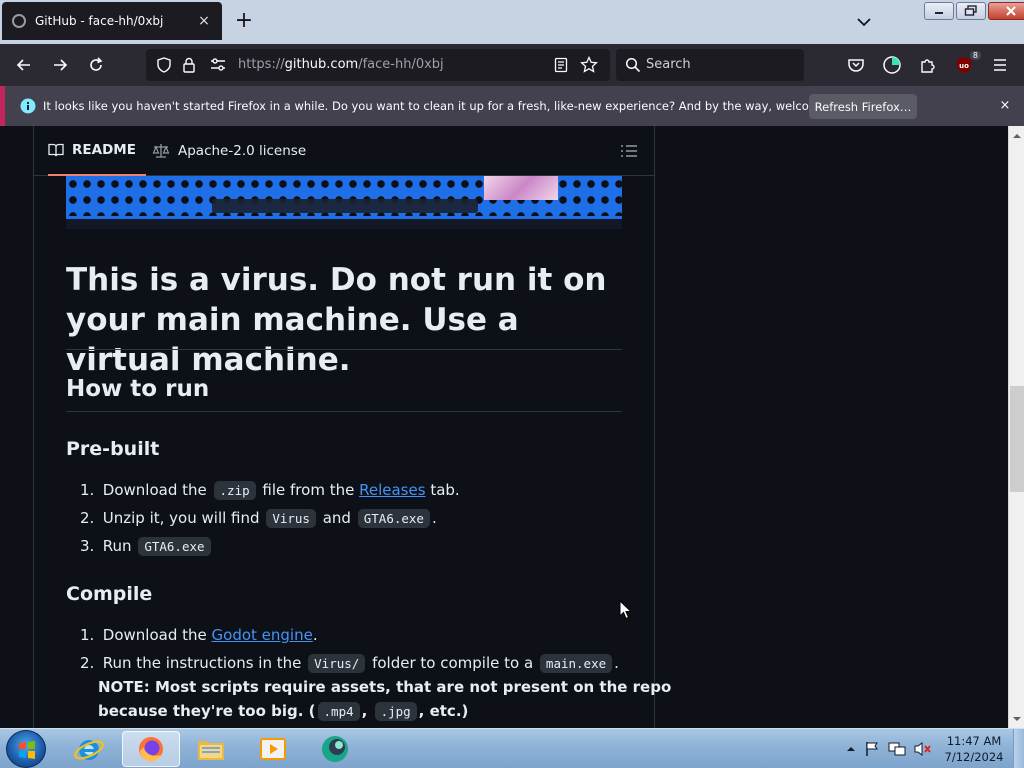 This screenshot has height=768, width=1024. I want to click on new-tab-button: +, so click(244, 22).